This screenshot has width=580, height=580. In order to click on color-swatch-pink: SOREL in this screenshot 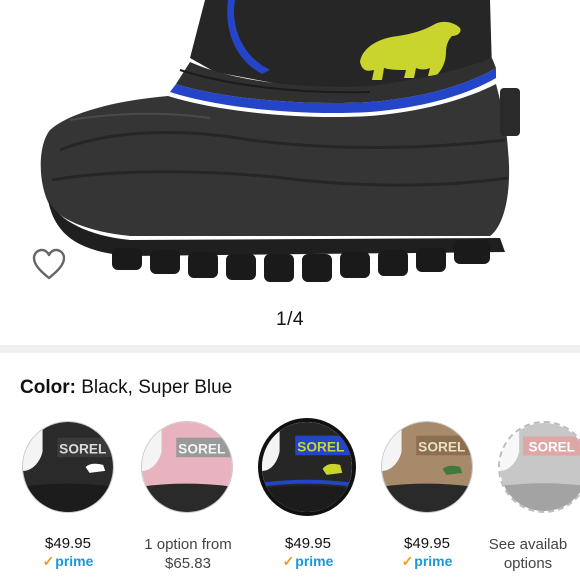, I will do `click(187, 467)`.